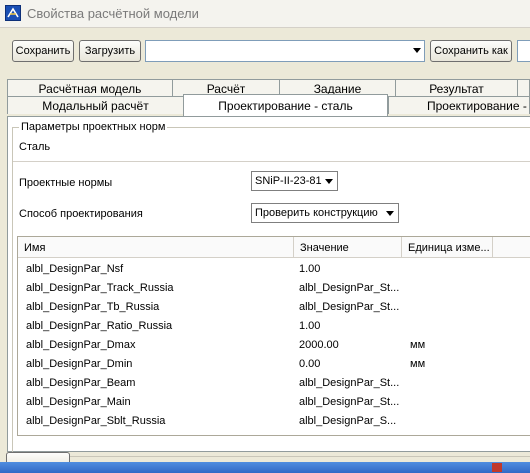 This screenshot has width=530, height=473. I want to click on toolbar: Сохранить Загрузить Сохранить как, so click(265, 49).